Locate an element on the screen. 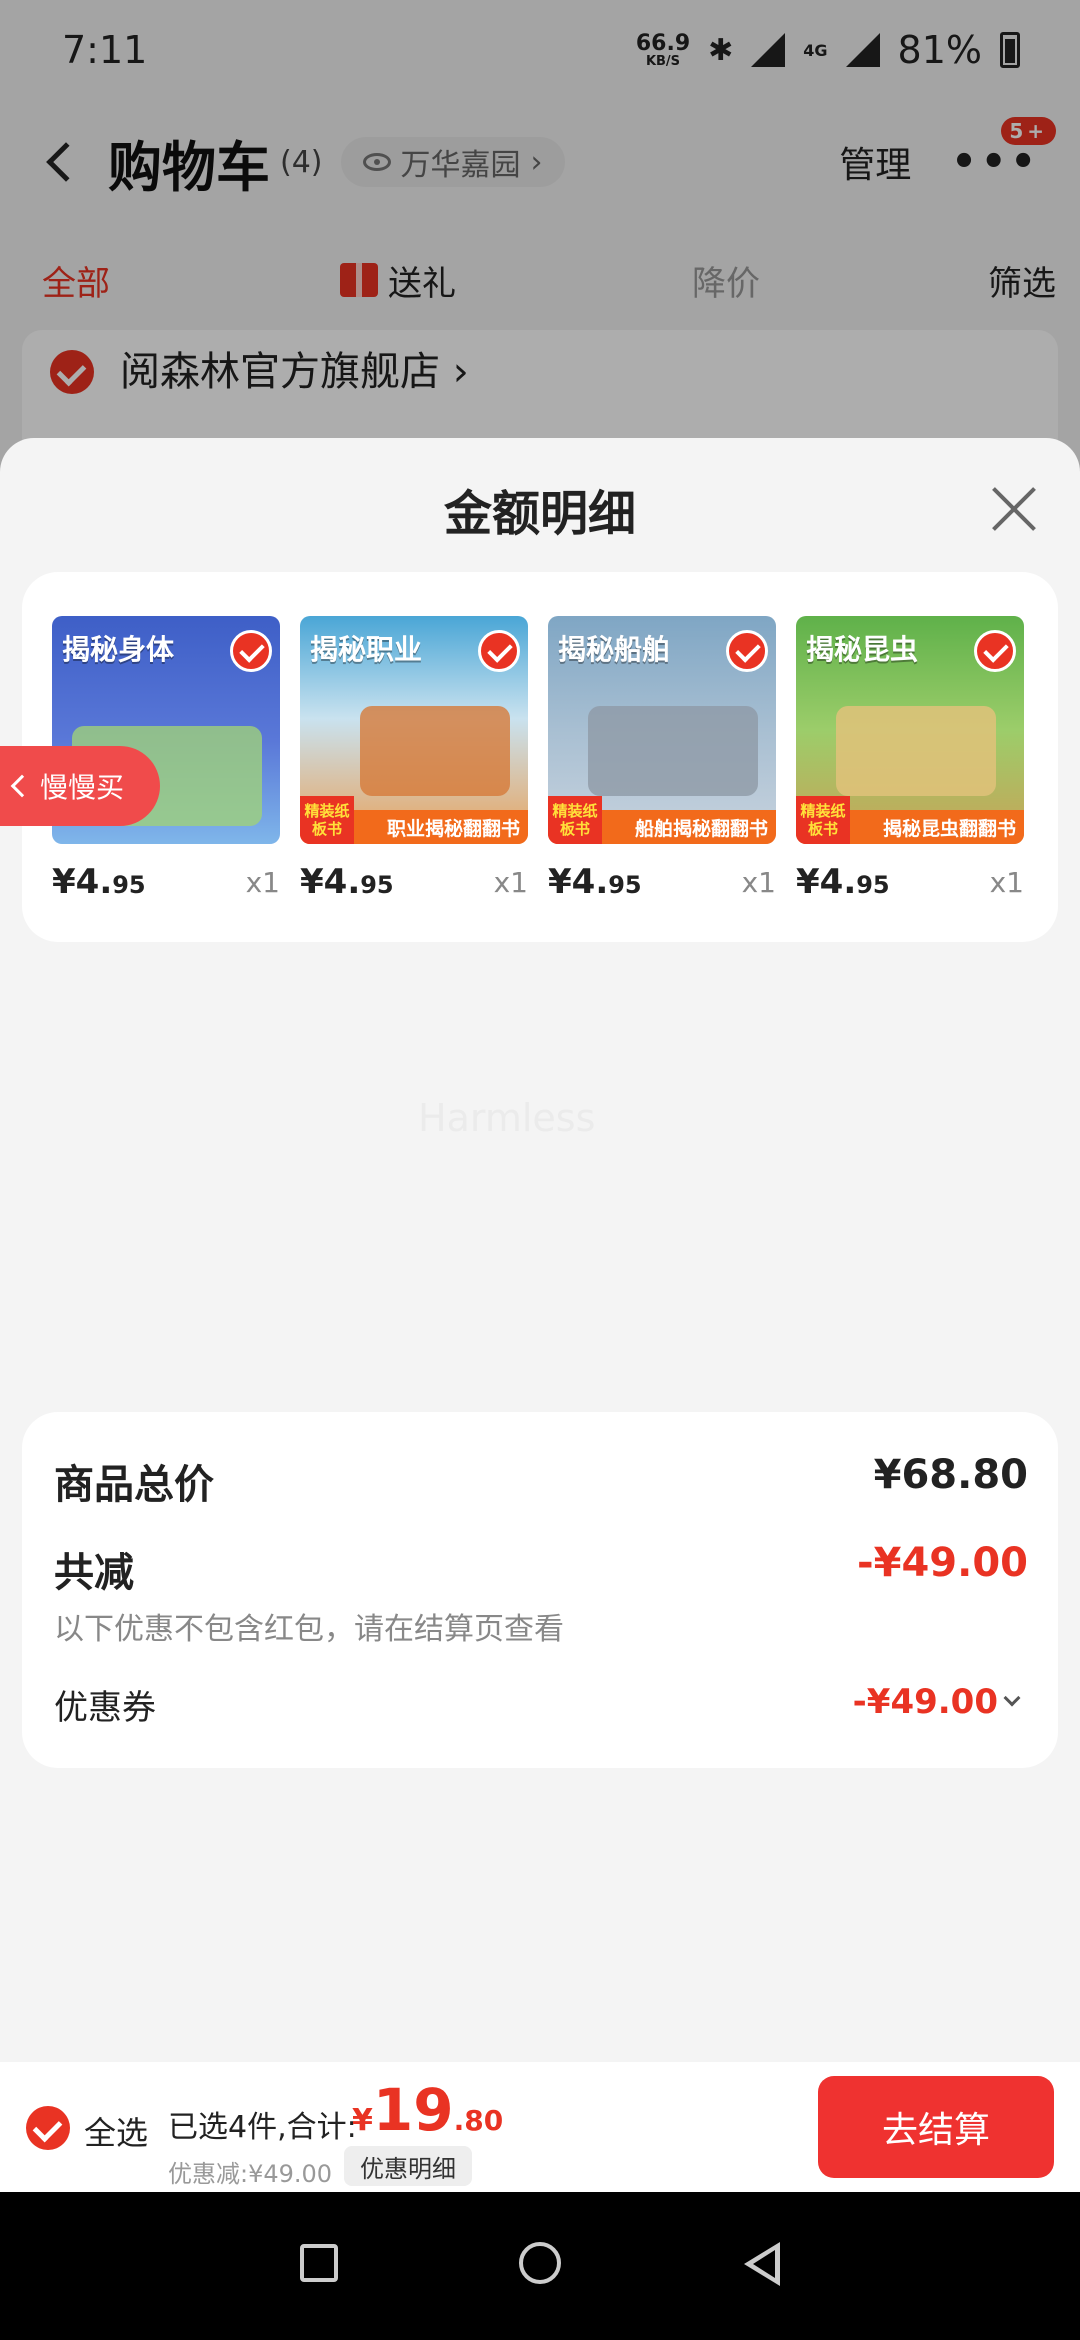 This screenshot has width=1080, height=2340. home-icon is located at coordinates (540, 2263).